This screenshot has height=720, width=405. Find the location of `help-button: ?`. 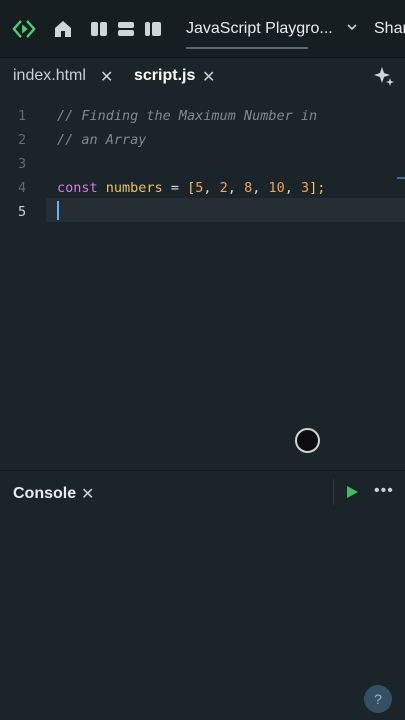

help-button: ? is located at coordinates (378, 699).